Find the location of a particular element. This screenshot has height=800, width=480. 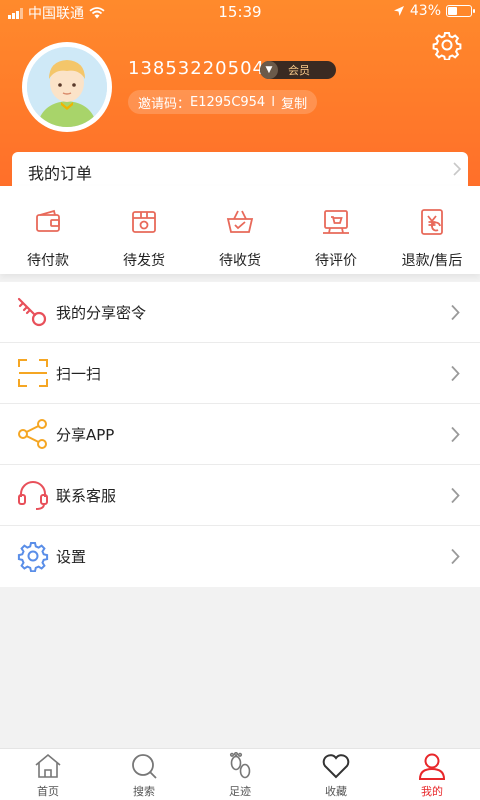

tab-label: 首页 is located at coordinates (48, 791).